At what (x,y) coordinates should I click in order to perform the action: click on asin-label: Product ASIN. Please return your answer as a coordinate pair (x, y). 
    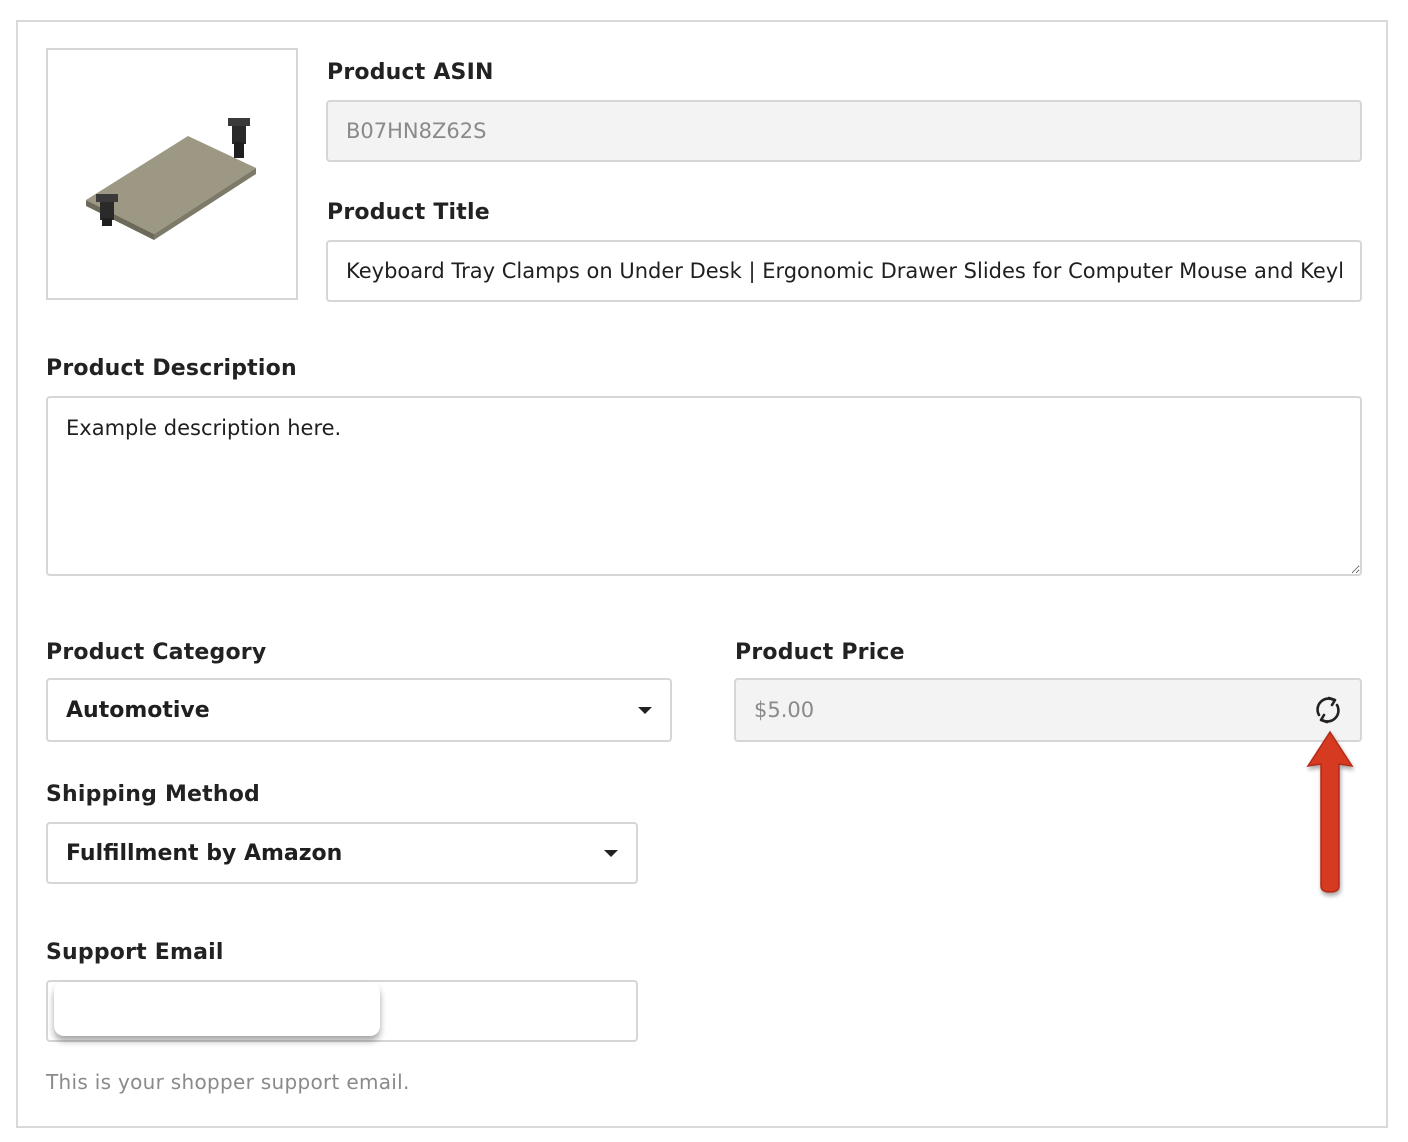
    Looking at the image, I should click on (410, 72).